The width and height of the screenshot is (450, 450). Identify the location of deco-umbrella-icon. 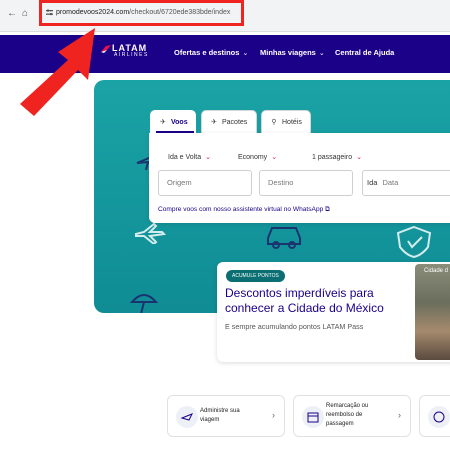
(144, 303).